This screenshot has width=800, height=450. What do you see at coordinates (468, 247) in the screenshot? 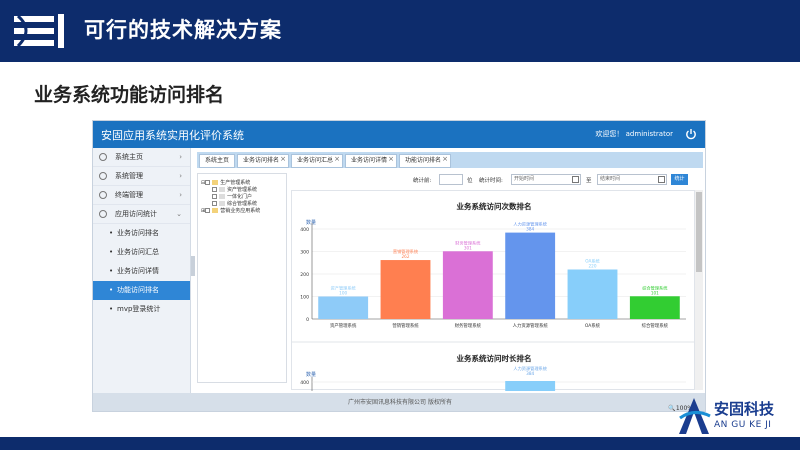
I see `bar-value-label: 301` at bounding box center [468, 247].